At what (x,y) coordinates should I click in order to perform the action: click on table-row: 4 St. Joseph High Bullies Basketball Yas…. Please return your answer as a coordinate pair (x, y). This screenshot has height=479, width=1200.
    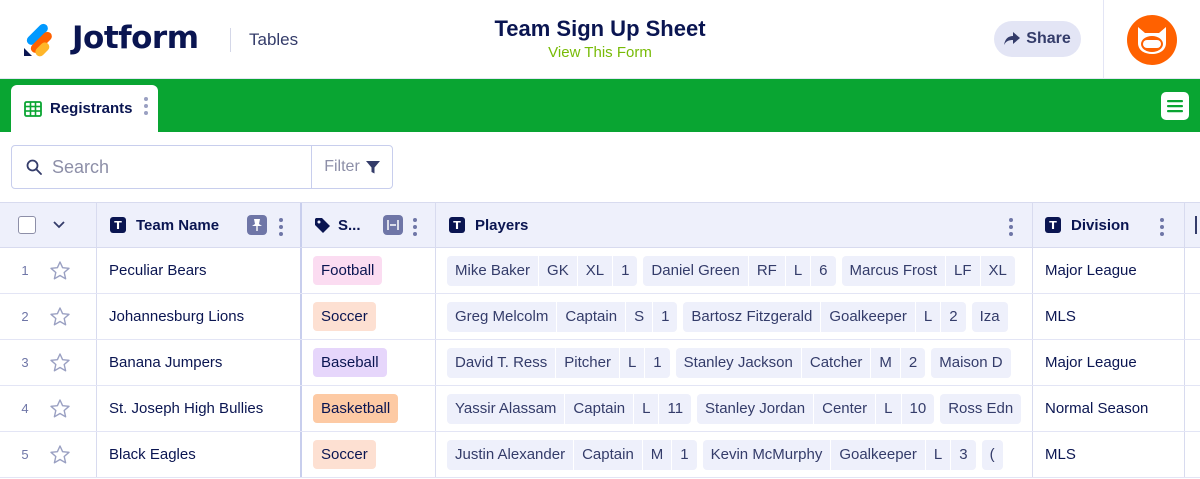
    Looking at the image, I should click on (600, 409).